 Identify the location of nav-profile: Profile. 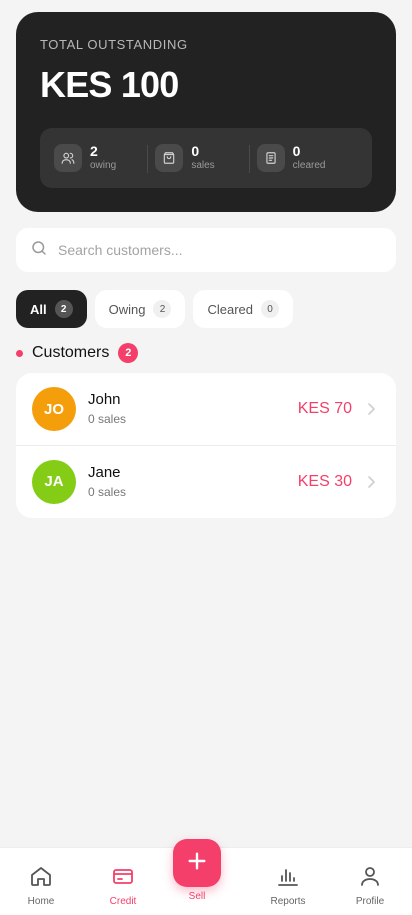
(370, 886).